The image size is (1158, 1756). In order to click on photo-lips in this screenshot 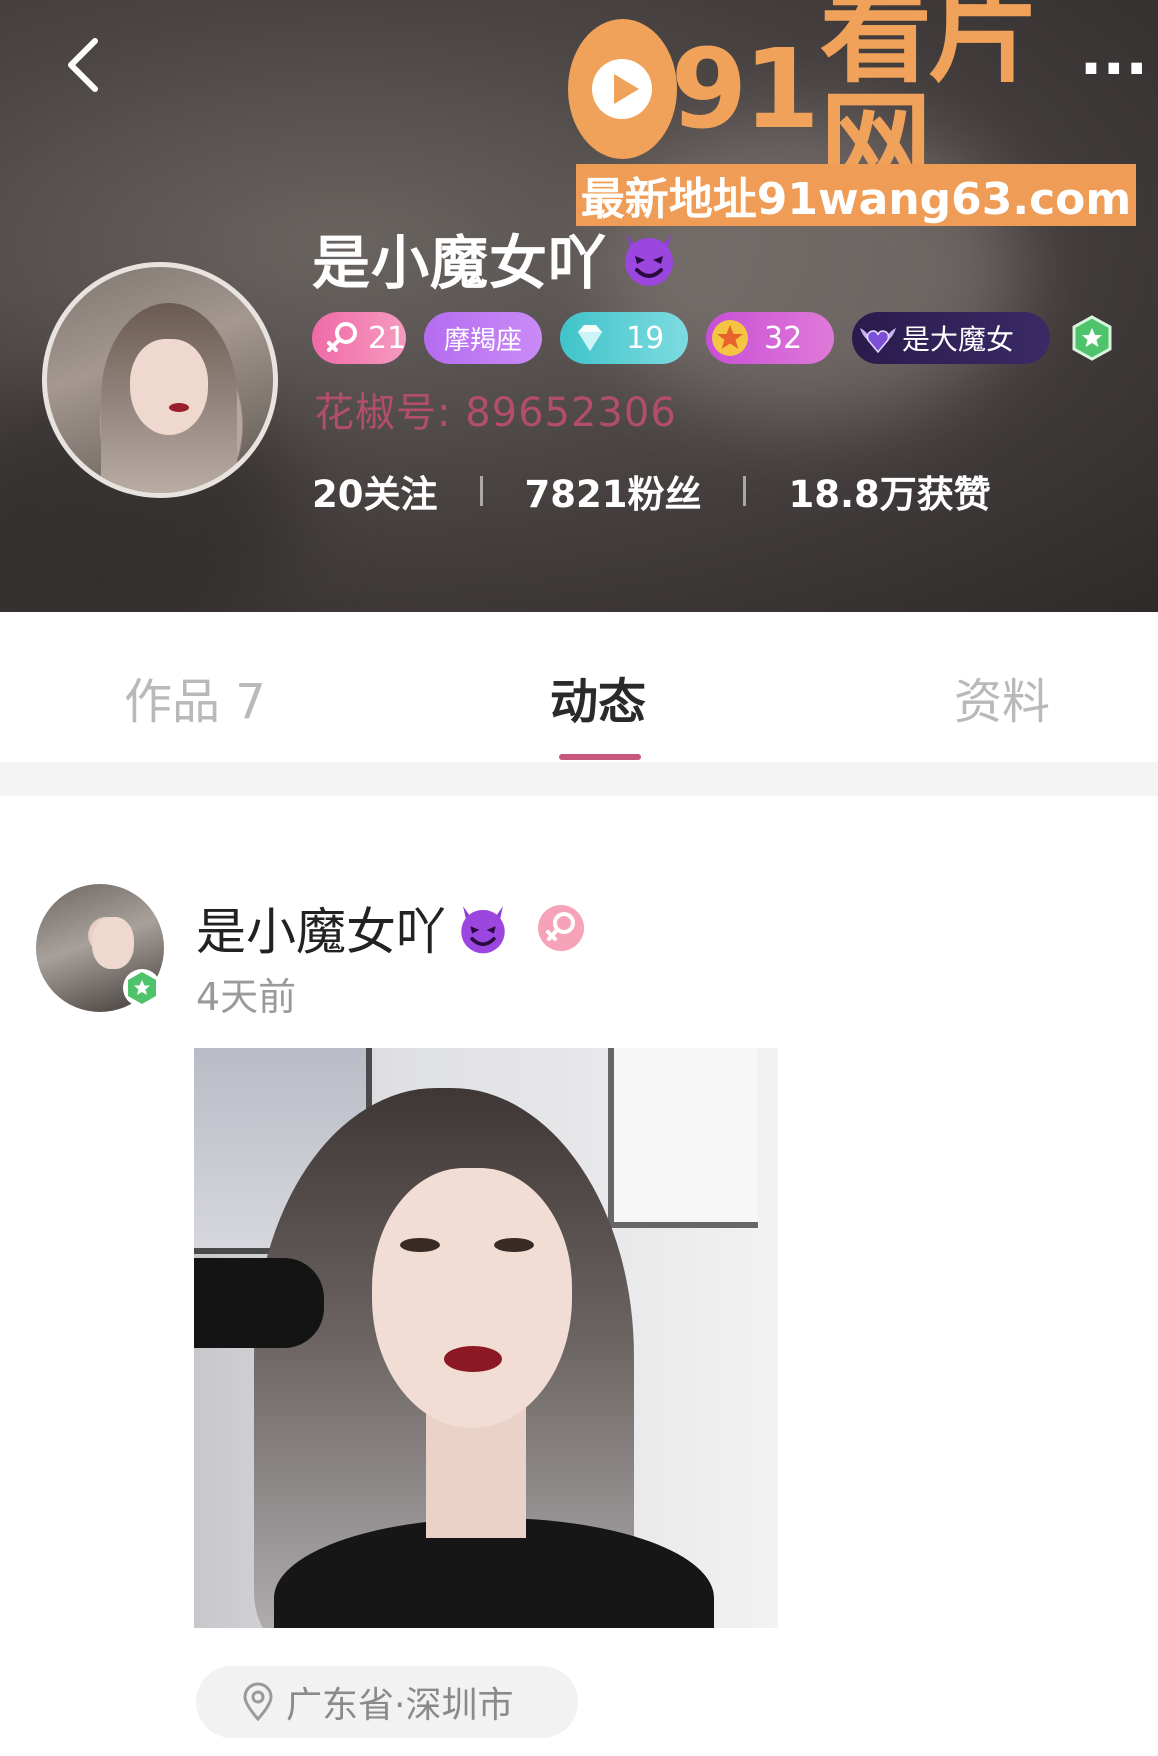, I will do `click(473, 1359)`.